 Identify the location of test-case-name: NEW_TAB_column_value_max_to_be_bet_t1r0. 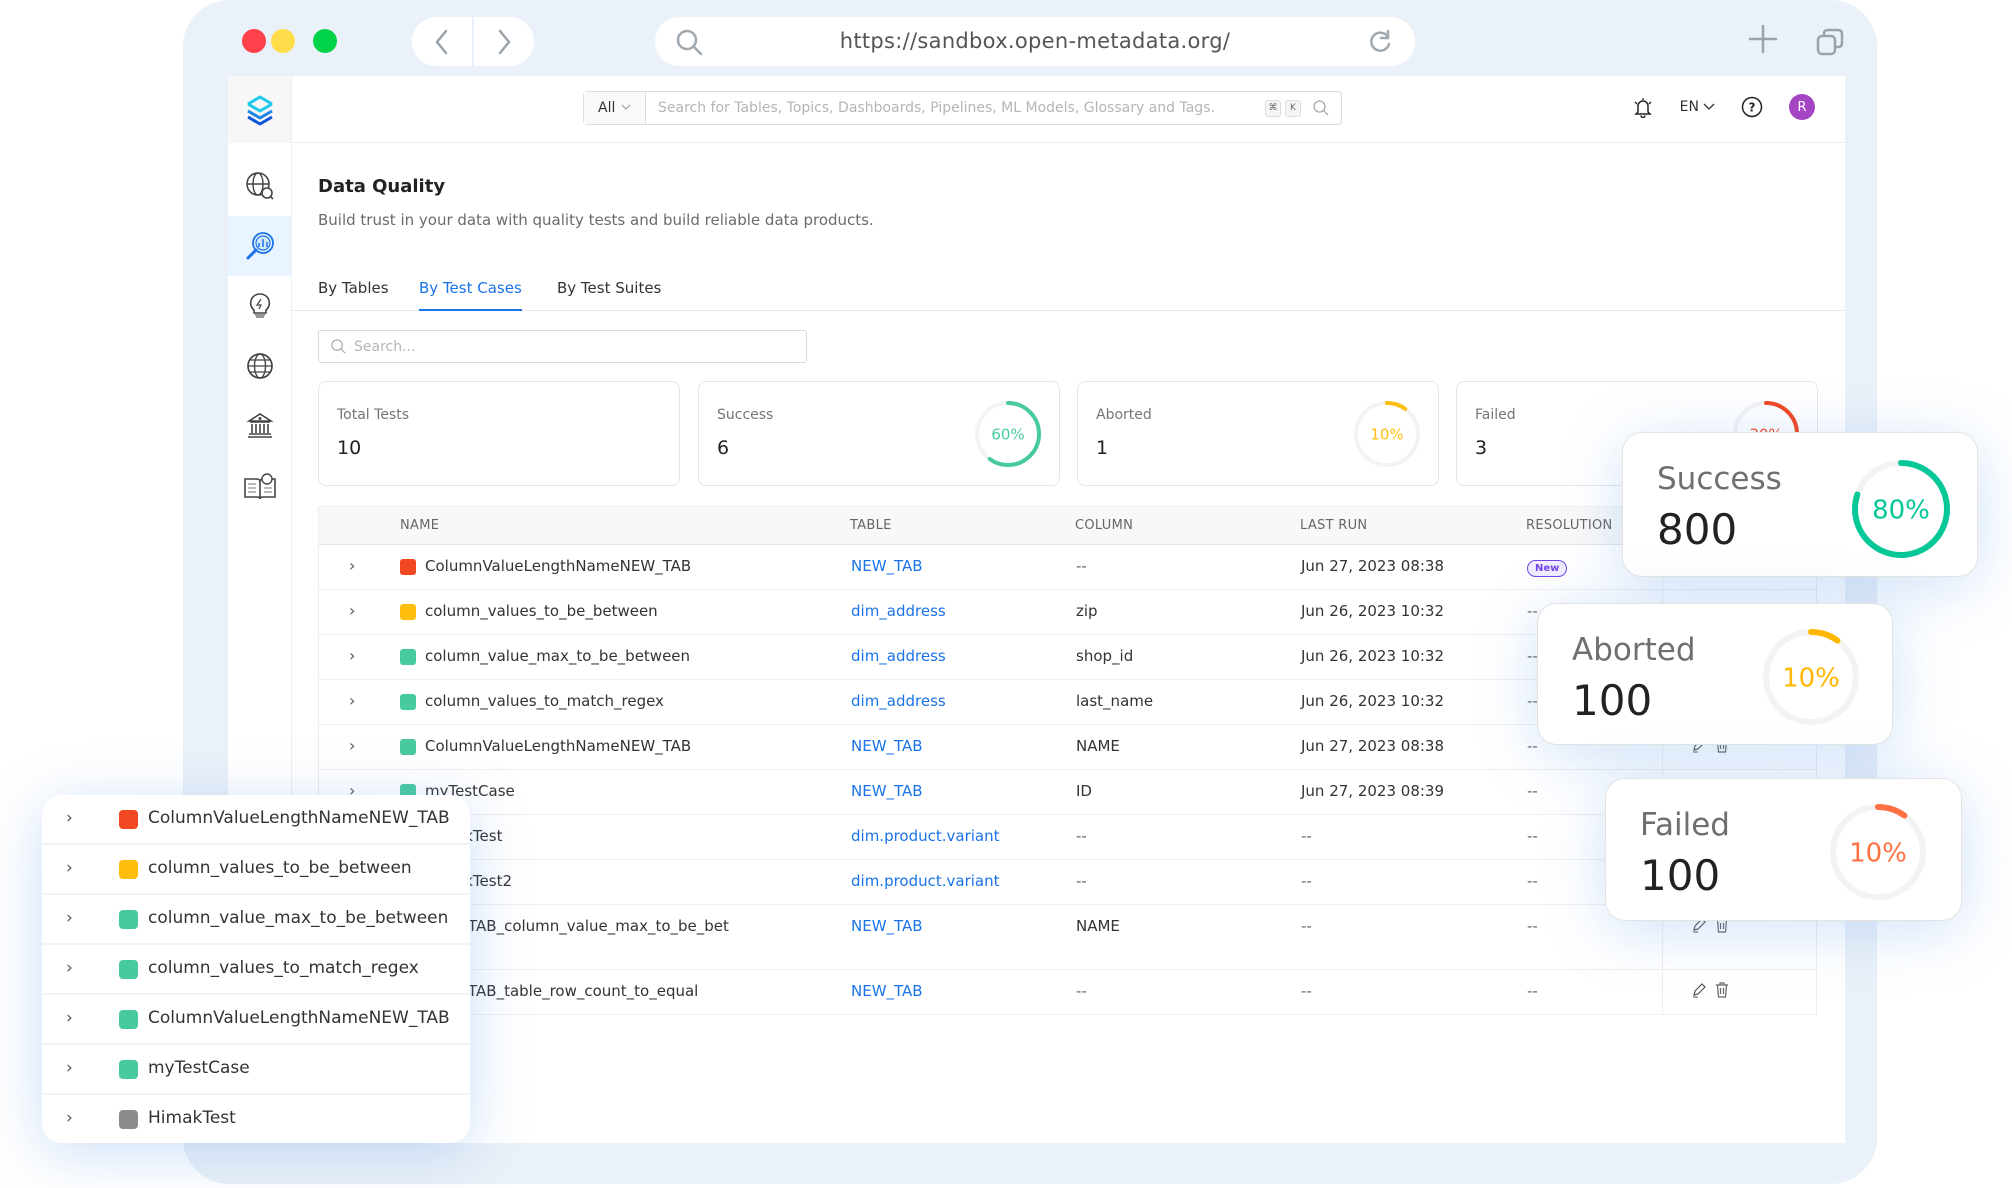
(577, 939).